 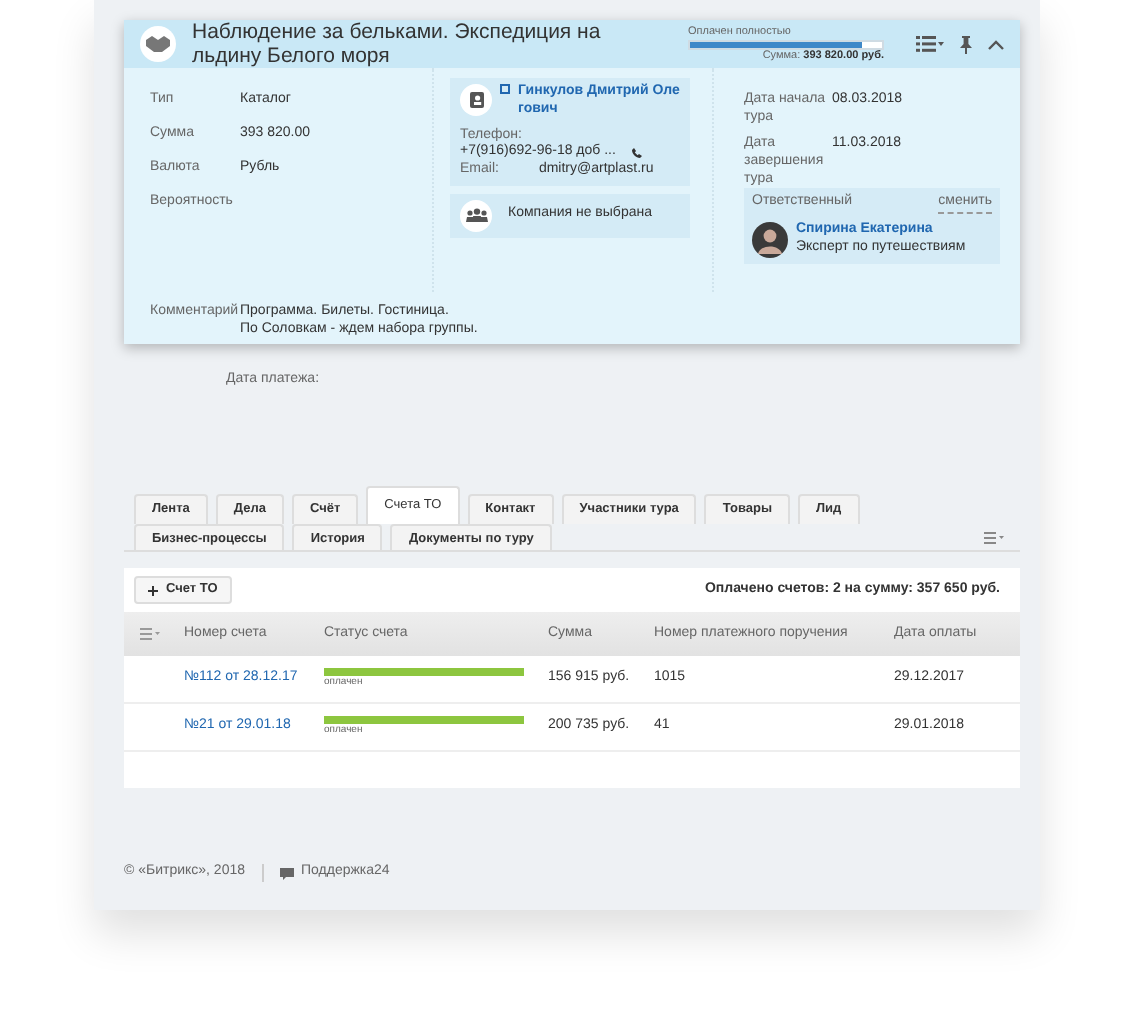 What do you see at coordinates (994, 538) in the screenshot?
I see `menu-icon` at bounding box center [994, 538].